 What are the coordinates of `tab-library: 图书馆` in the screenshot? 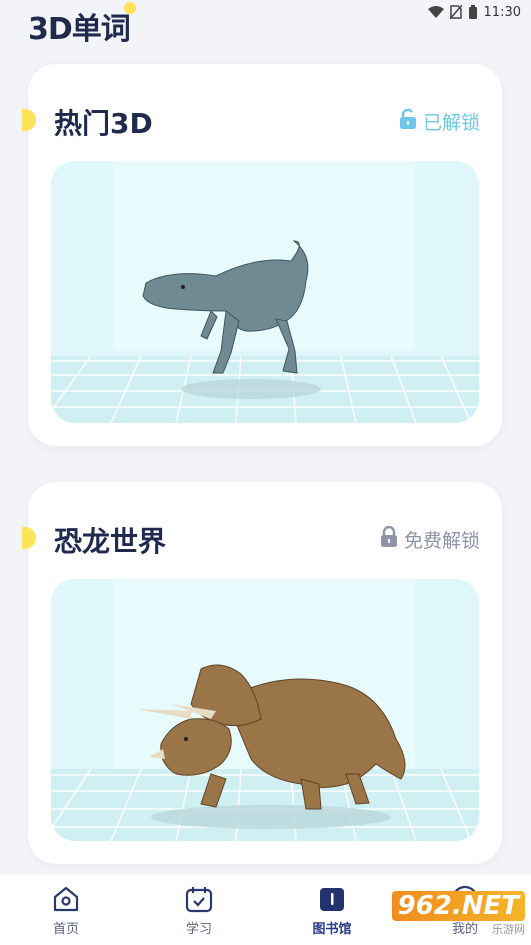 It's located at (332, 910).